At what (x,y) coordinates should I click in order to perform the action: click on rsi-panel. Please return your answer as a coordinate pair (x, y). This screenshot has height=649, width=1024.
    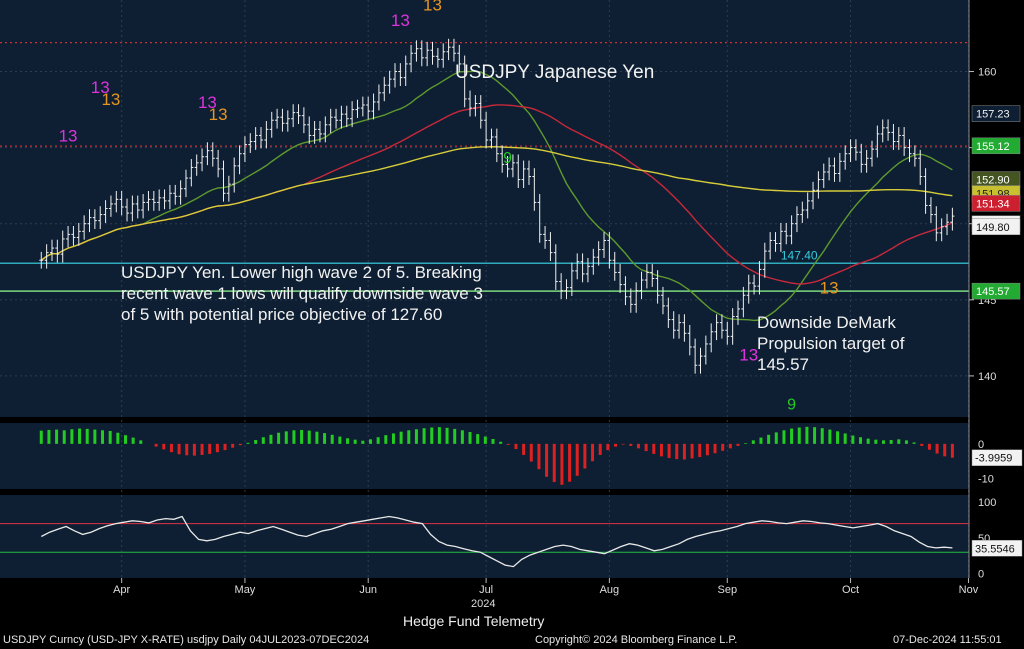
    Looking at the image, I should click on (484, 536).